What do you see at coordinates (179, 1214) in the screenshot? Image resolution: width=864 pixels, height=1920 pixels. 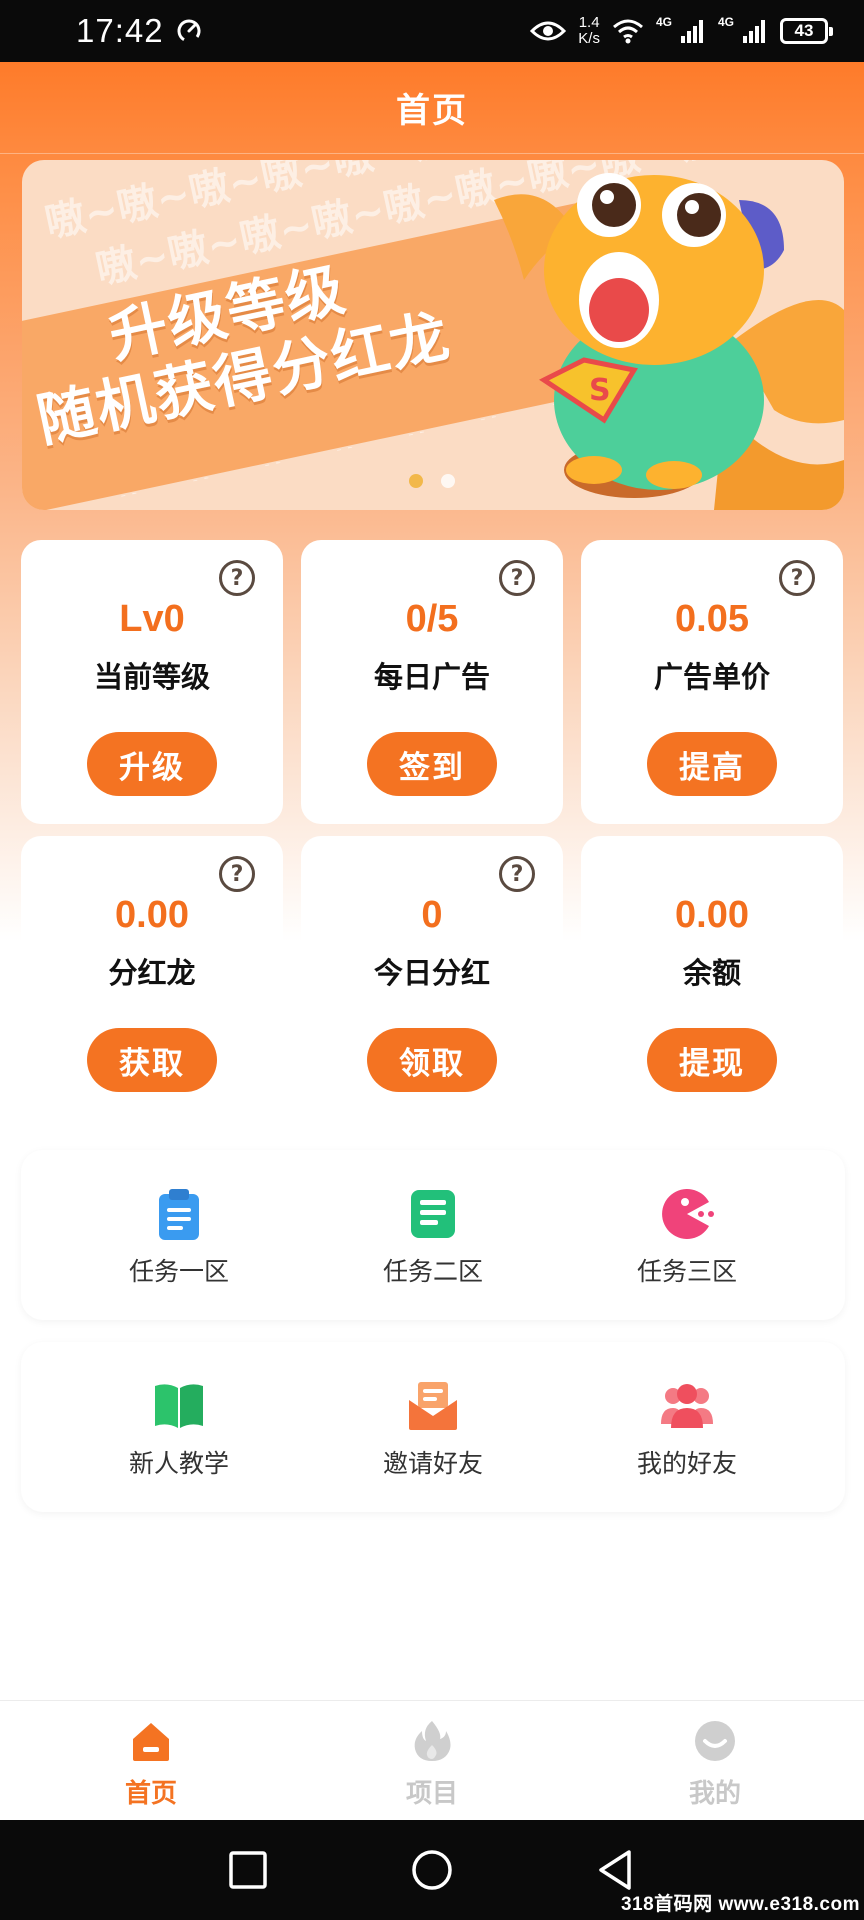 I see `clipboard-icon` at bounding box center [179, 1214].